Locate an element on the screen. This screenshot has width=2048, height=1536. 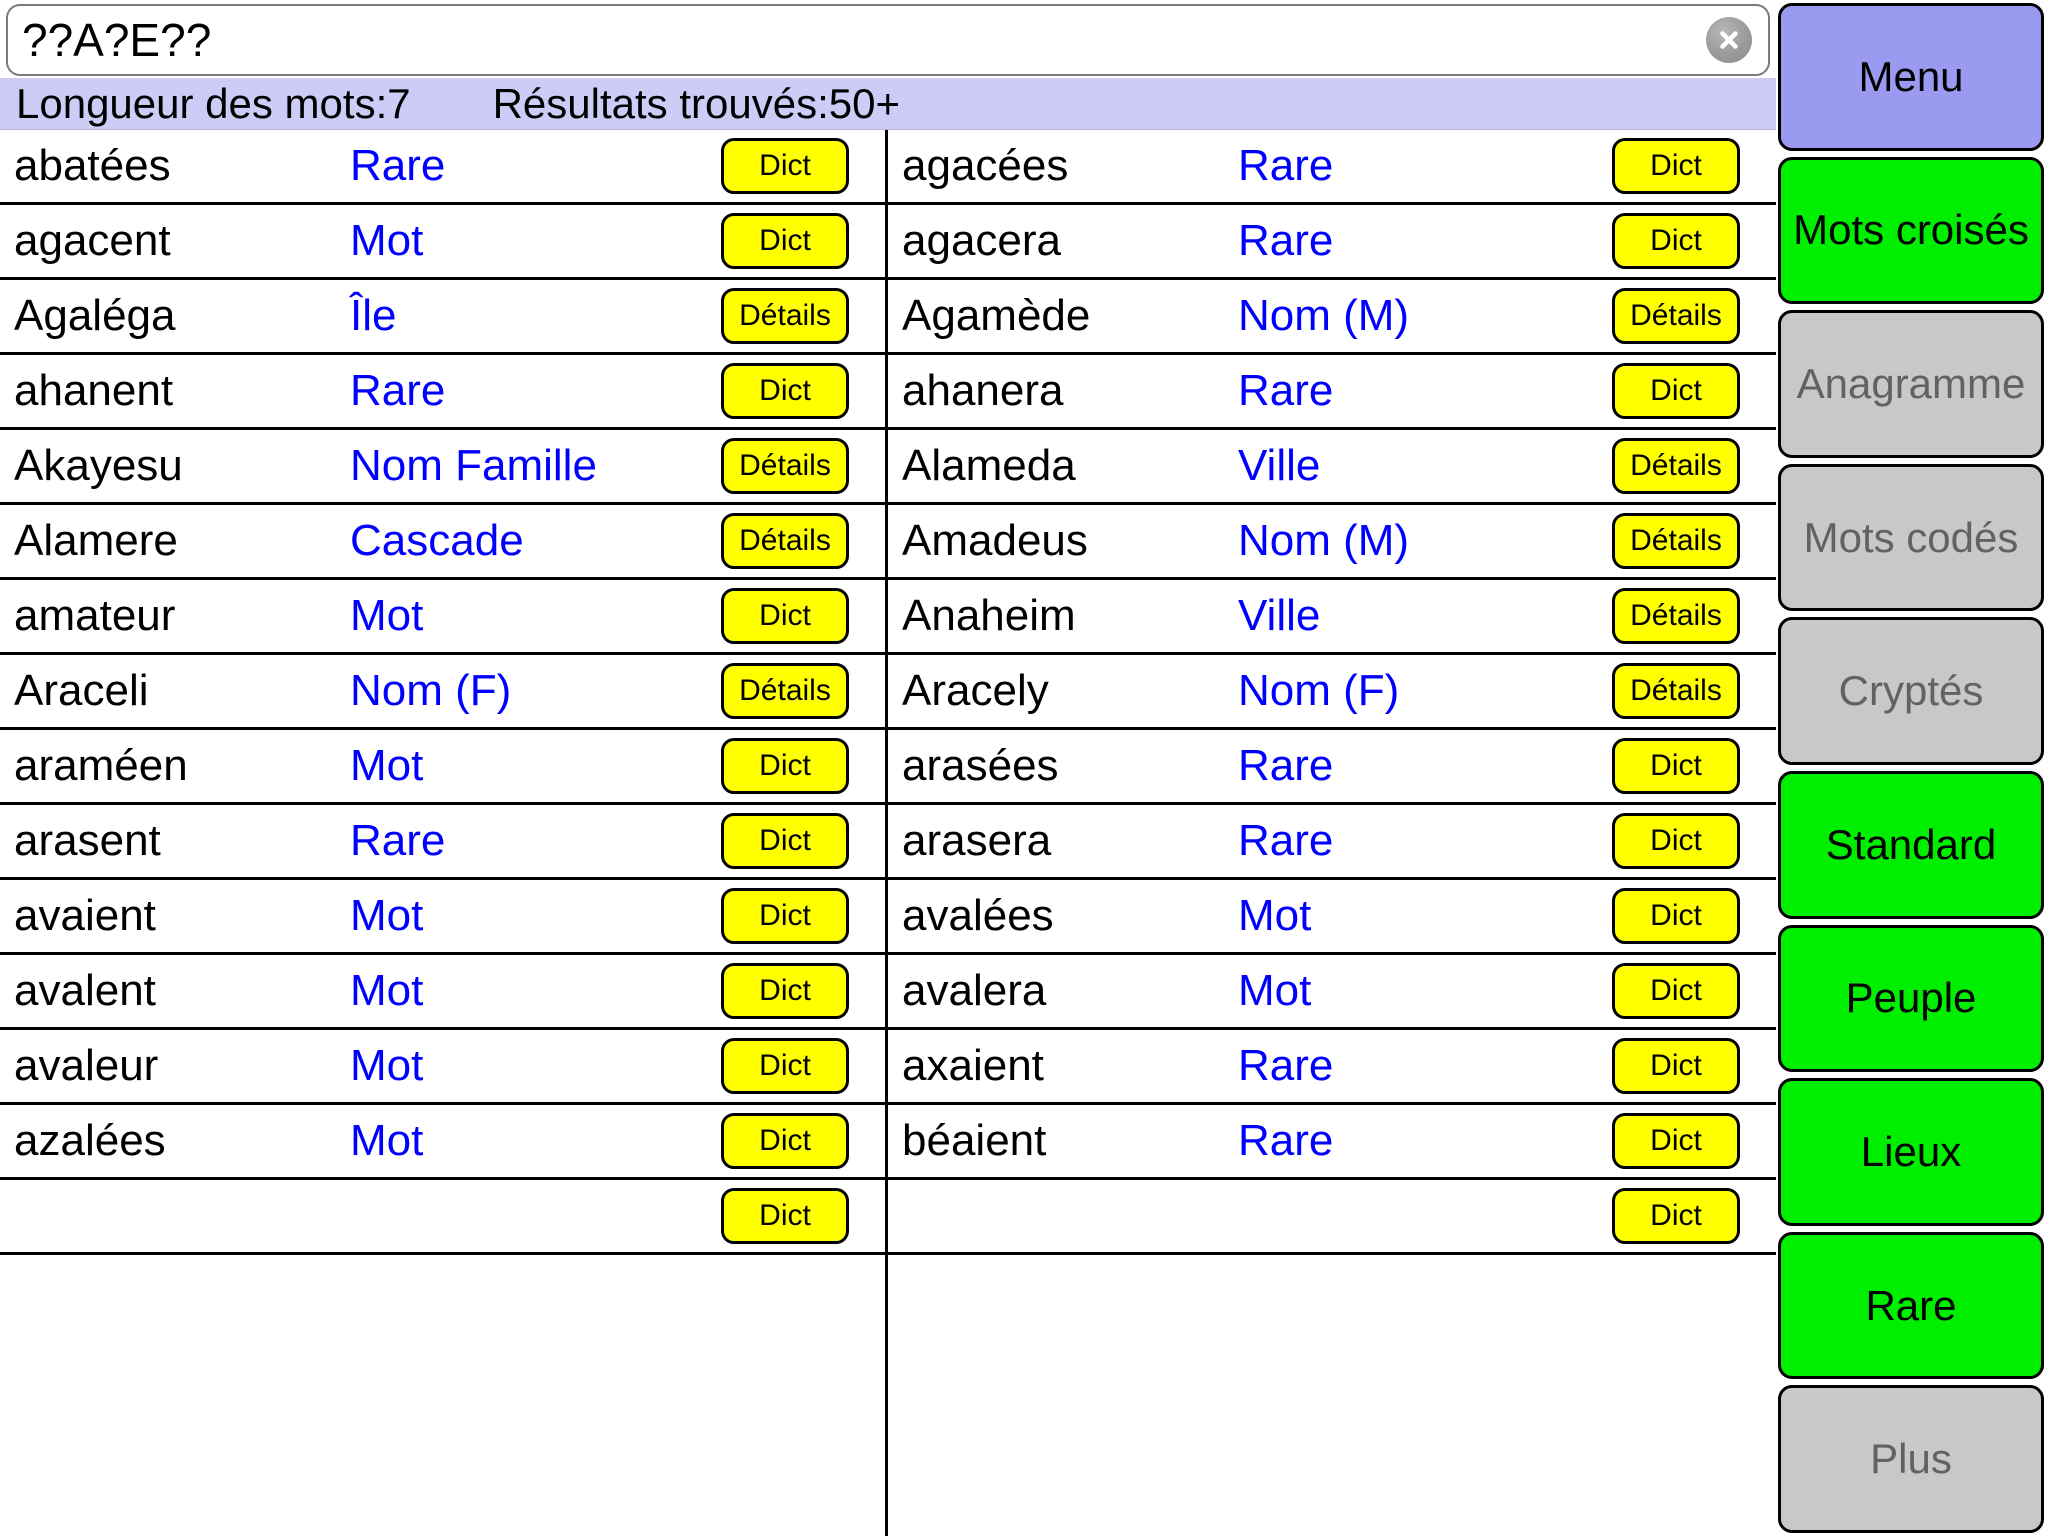
table-row: Alamere Cascade Détails is located at coordinates (442, 542).